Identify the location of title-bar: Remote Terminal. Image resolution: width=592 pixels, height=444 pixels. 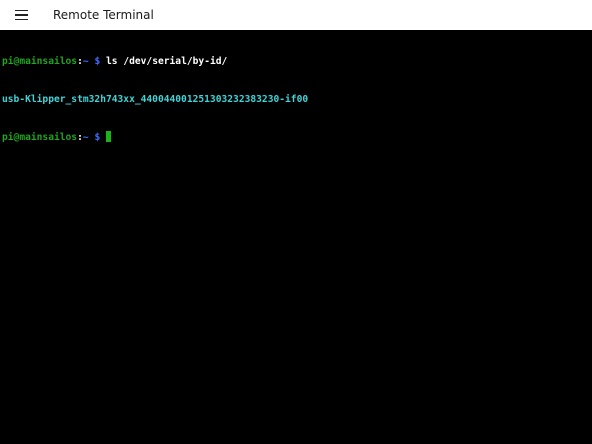
(296, 15).